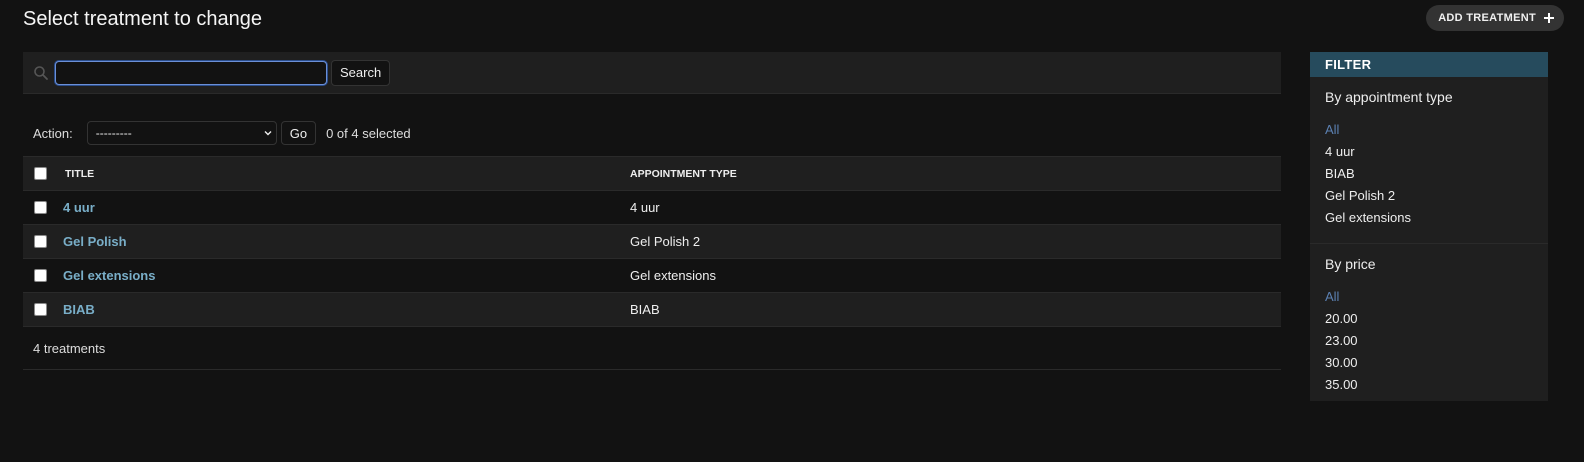 This screenshot has height=462, width=1584. Describe the element at coordinates (652, 348) in the screenshot. I see `paginator: 4 treatments` at that location.